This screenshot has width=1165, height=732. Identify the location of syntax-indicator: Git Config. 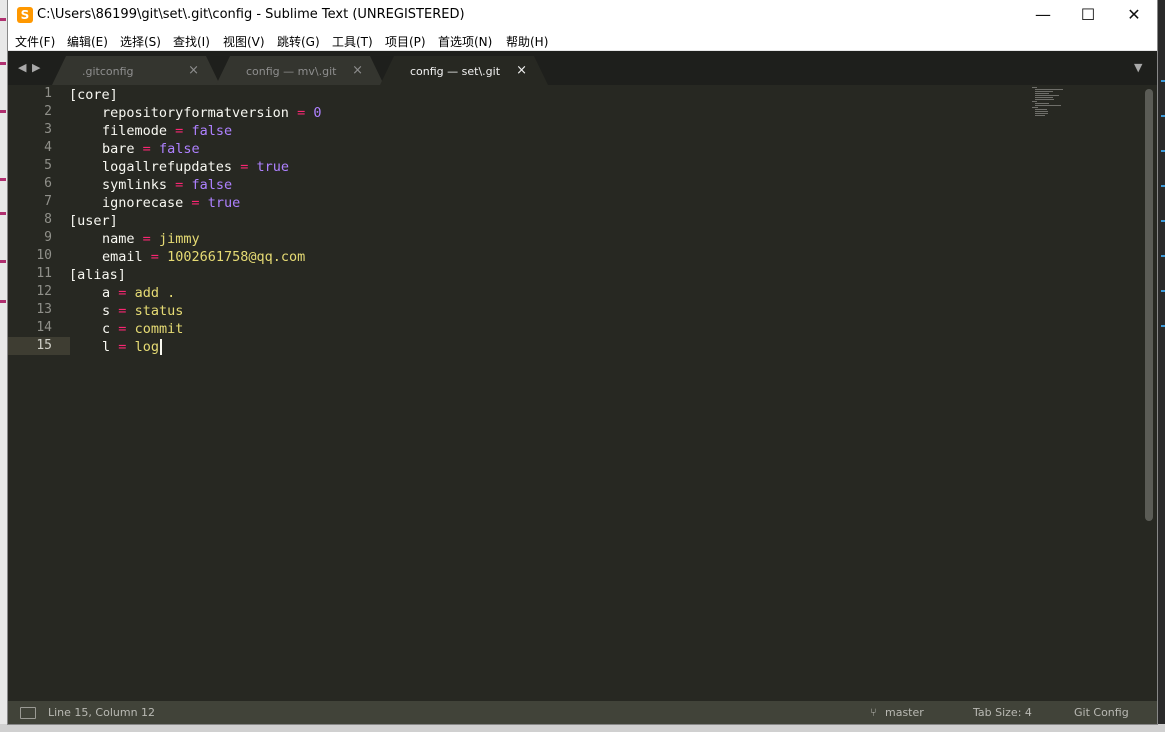
(1101, 712).